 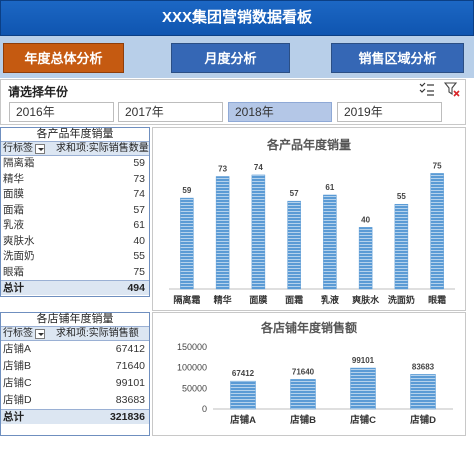 I want to click on product-pivot-header: 行标签 求和项:实际销售数量, so click(x=75, y=148).